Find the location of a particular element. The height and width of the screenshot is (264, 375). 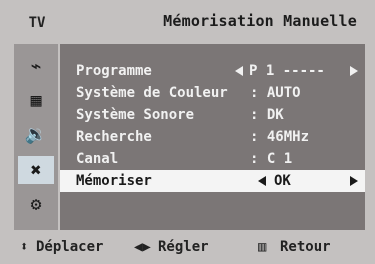

tv-antenna-icon: ⌁ is located at coordinates (36, 66).